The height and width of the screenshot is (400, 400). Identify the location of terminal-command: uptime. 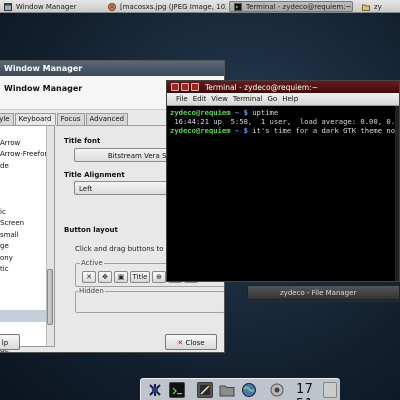
(263, 112).